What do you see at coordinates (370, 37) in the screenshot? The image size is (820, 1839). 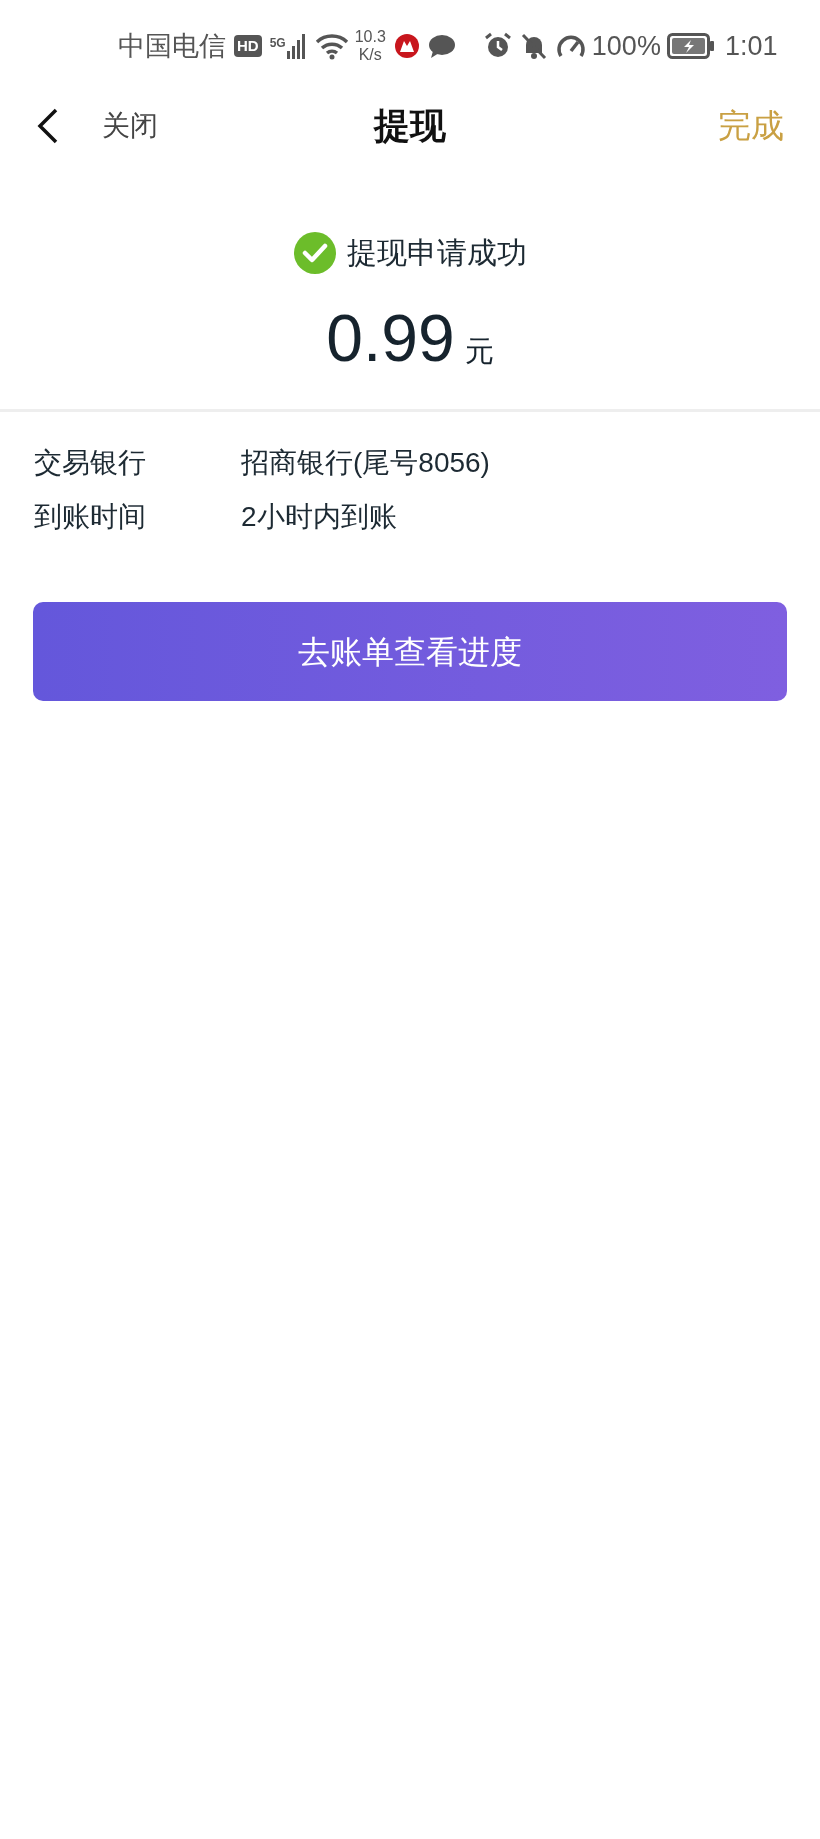 I see `network-speed: 10.3` at bounding box center [370, 37].